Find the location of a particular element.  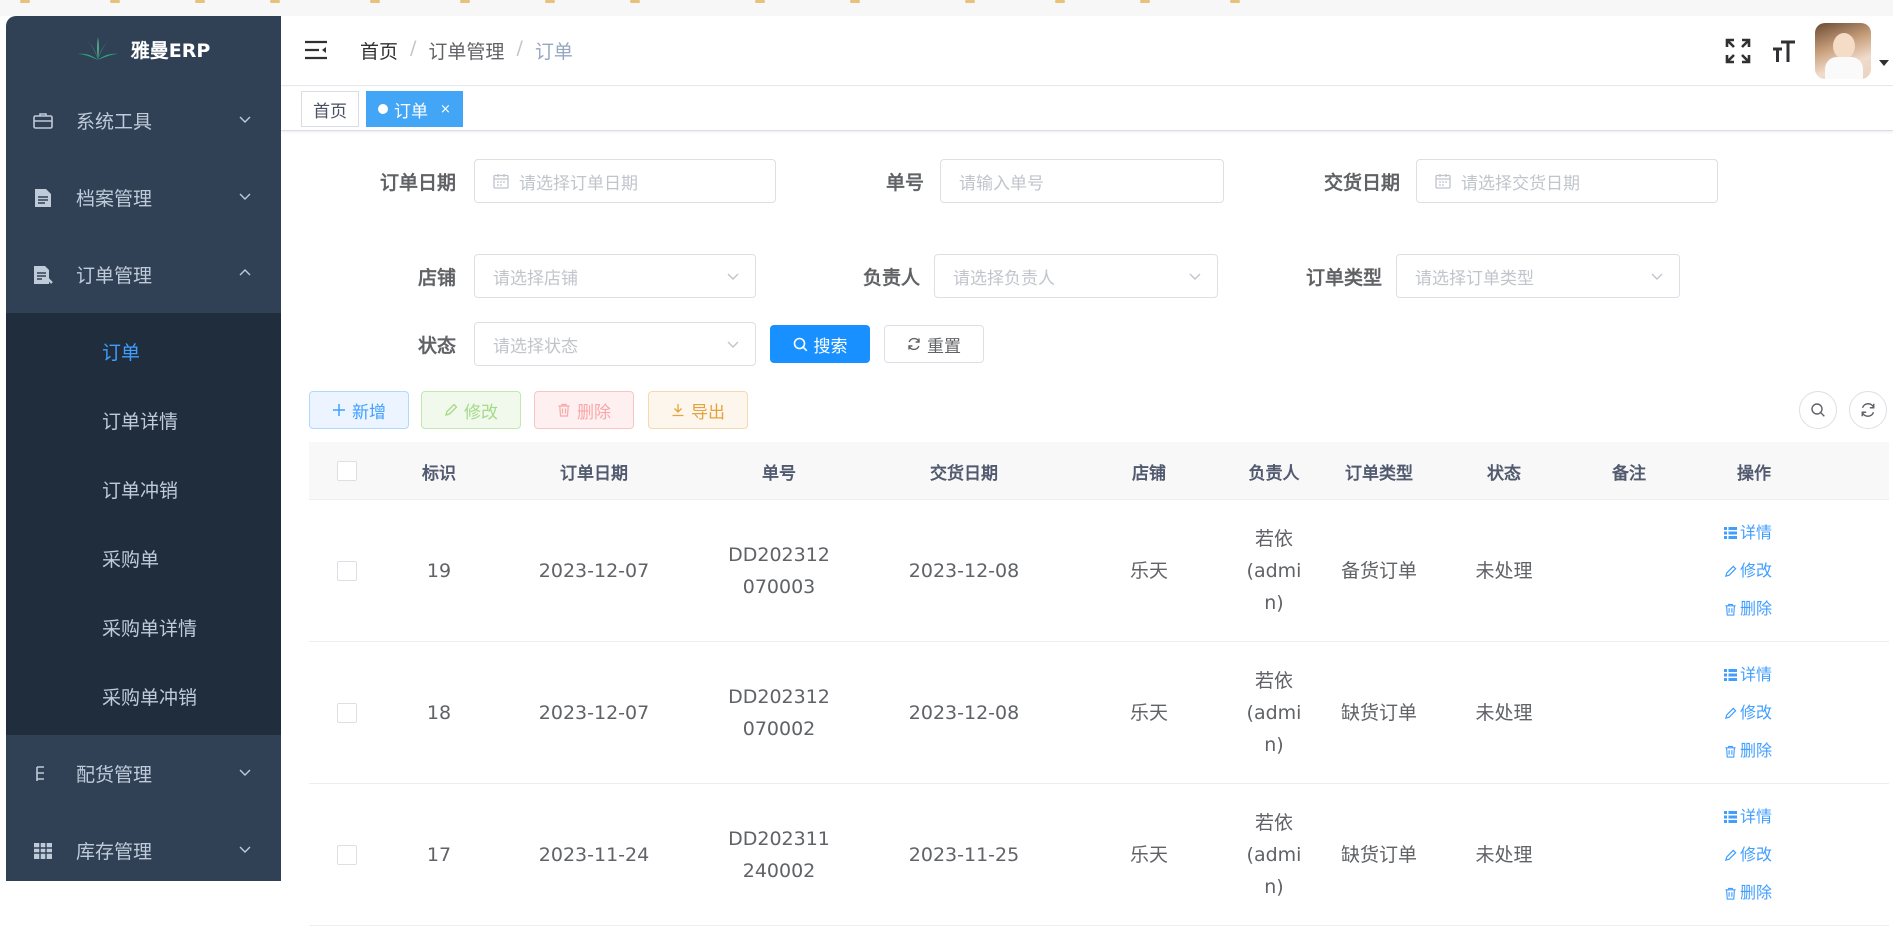

owner-line: n) is located at coordinates (1274, 887).